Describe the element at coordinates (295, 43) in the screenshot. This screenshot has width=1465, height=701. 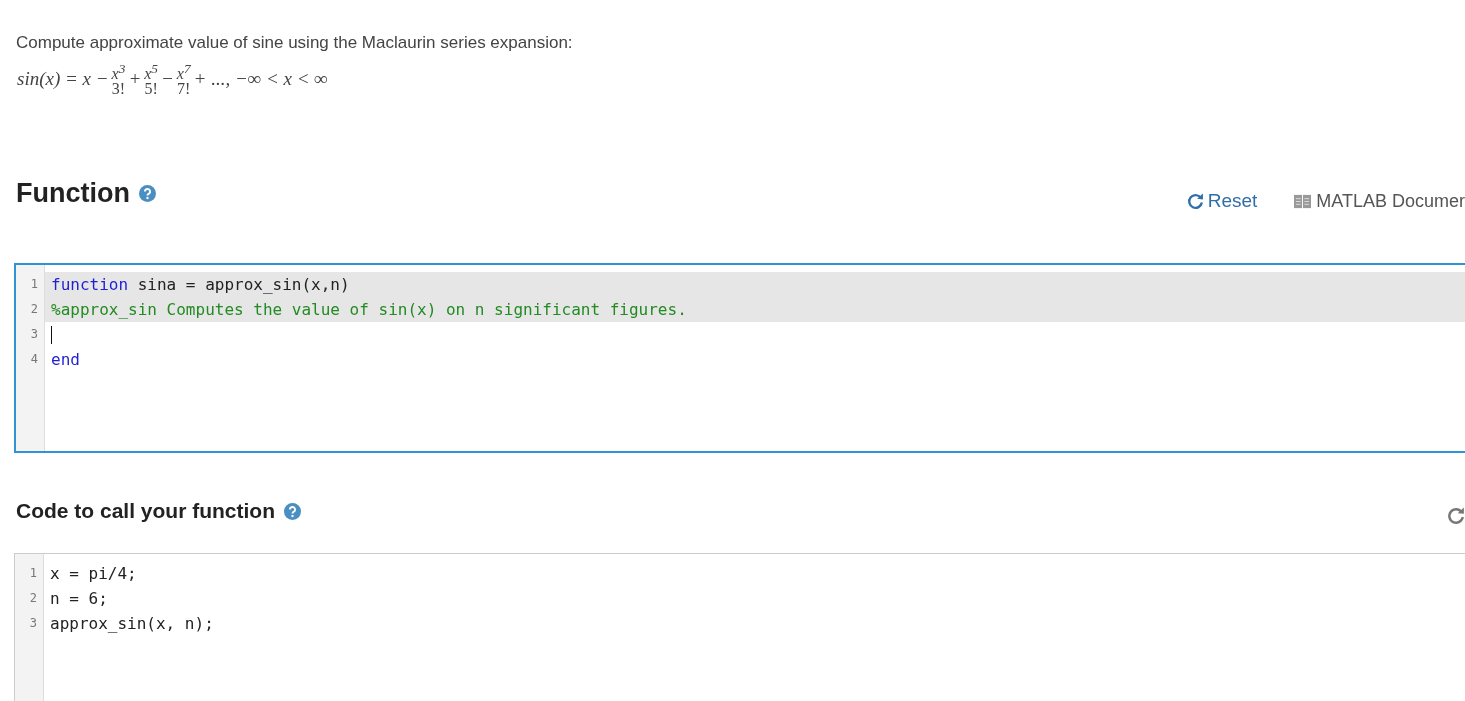
I see `description-text: Compute approximate value of sine using the Maclaurin series expansion:` at that location.